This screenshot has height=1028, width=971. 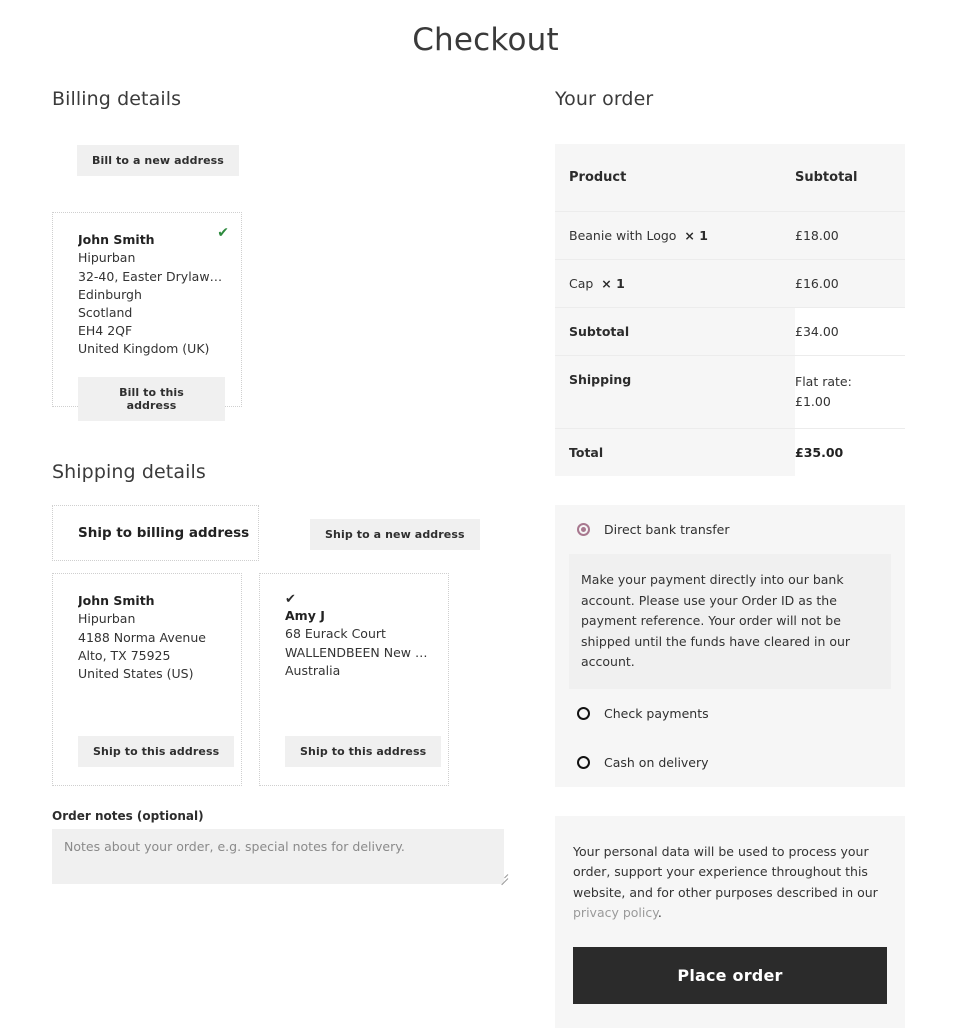 I want to click on order-table-header-row: Product Subtotal, so click(x=730, y=178).